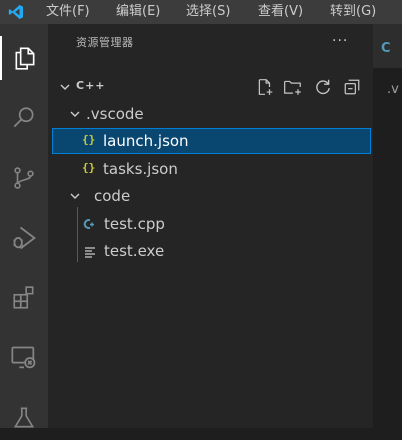 This screenshot has width=402, height=440. What do you see at coordinates (323, 87) in the screenshot?
I see `refresh-icon` at bounding box center [323, 87].